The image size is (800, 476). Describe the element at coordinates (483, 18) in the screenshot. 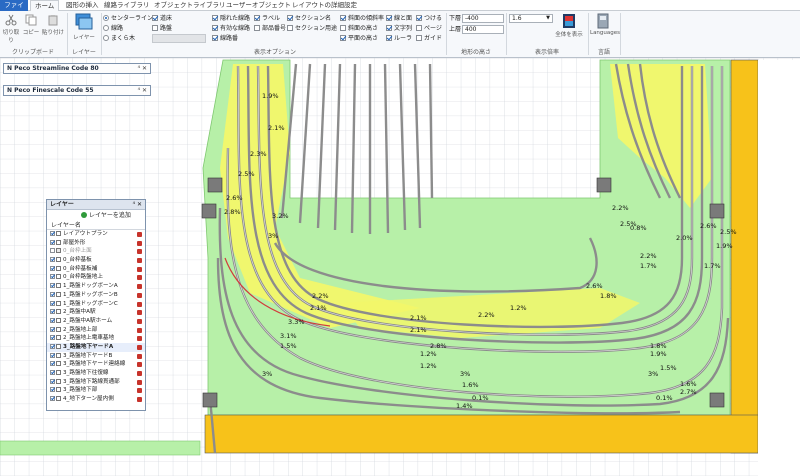

I see `lower-height-input: -400` at that location.